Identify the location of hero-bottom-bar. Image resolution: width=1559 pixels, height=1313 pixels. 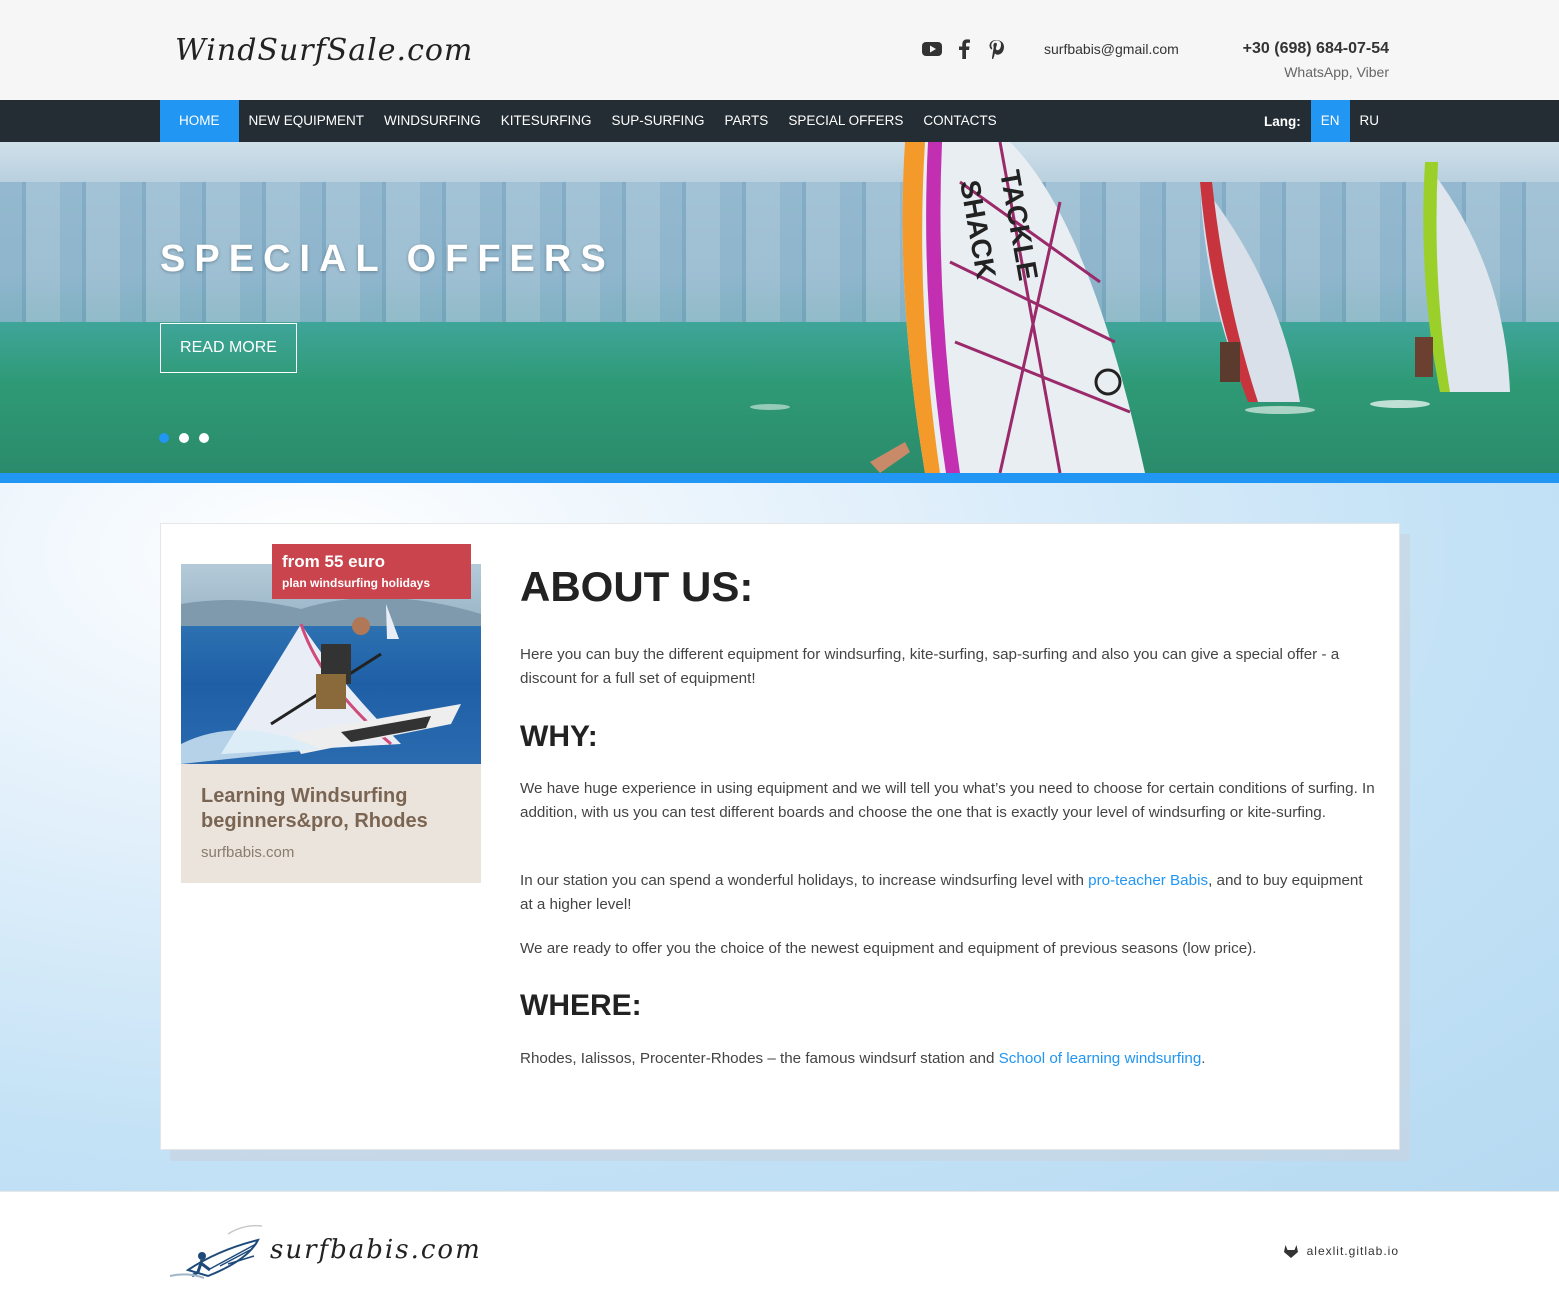
(779, 478).